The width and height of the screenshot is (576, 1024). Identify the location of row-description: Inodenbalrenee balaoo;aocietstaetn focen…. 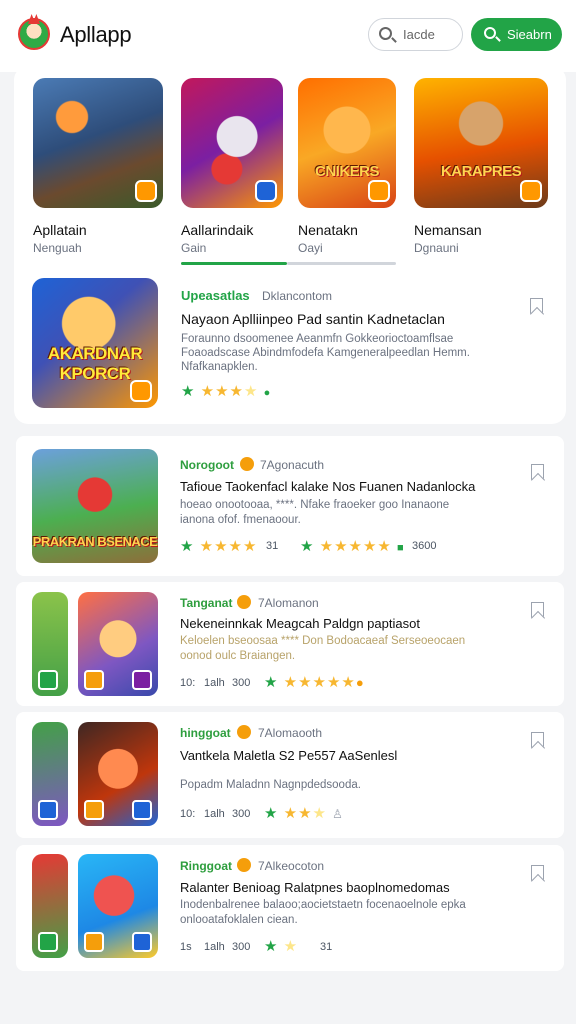
(323, 912).